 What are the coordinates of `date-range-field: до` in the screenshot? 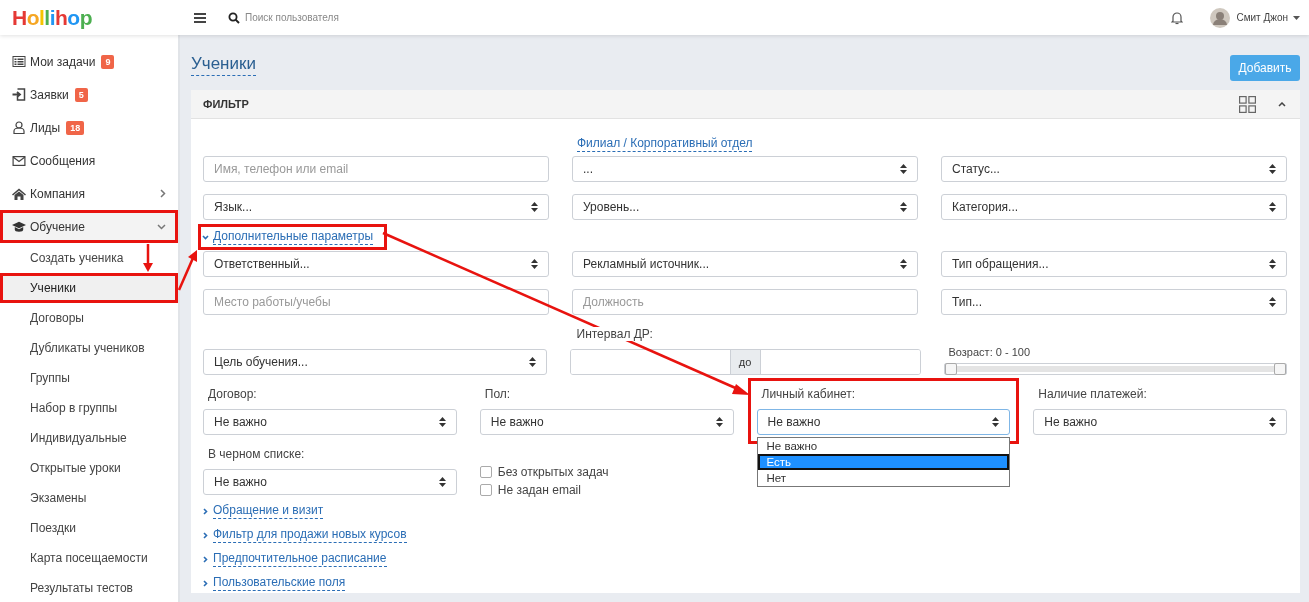 It's located at (745, 362).